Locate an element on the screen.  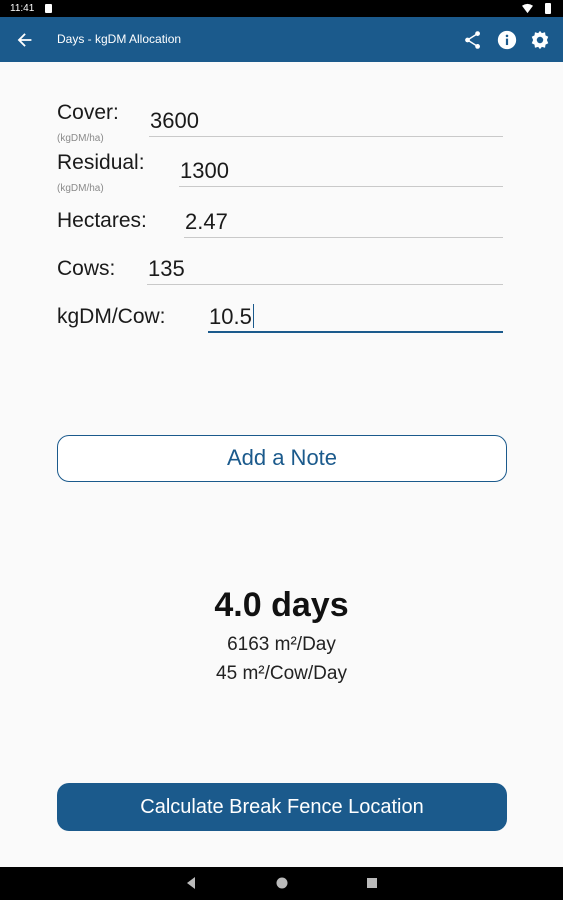
info-icon is located at coordinates (507, 40).